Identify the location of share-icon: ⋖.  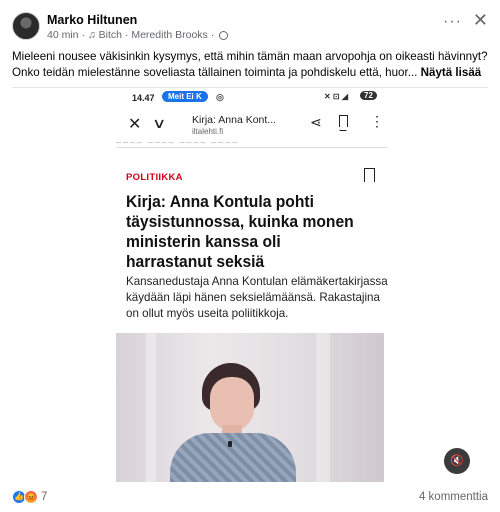
(316, 122).